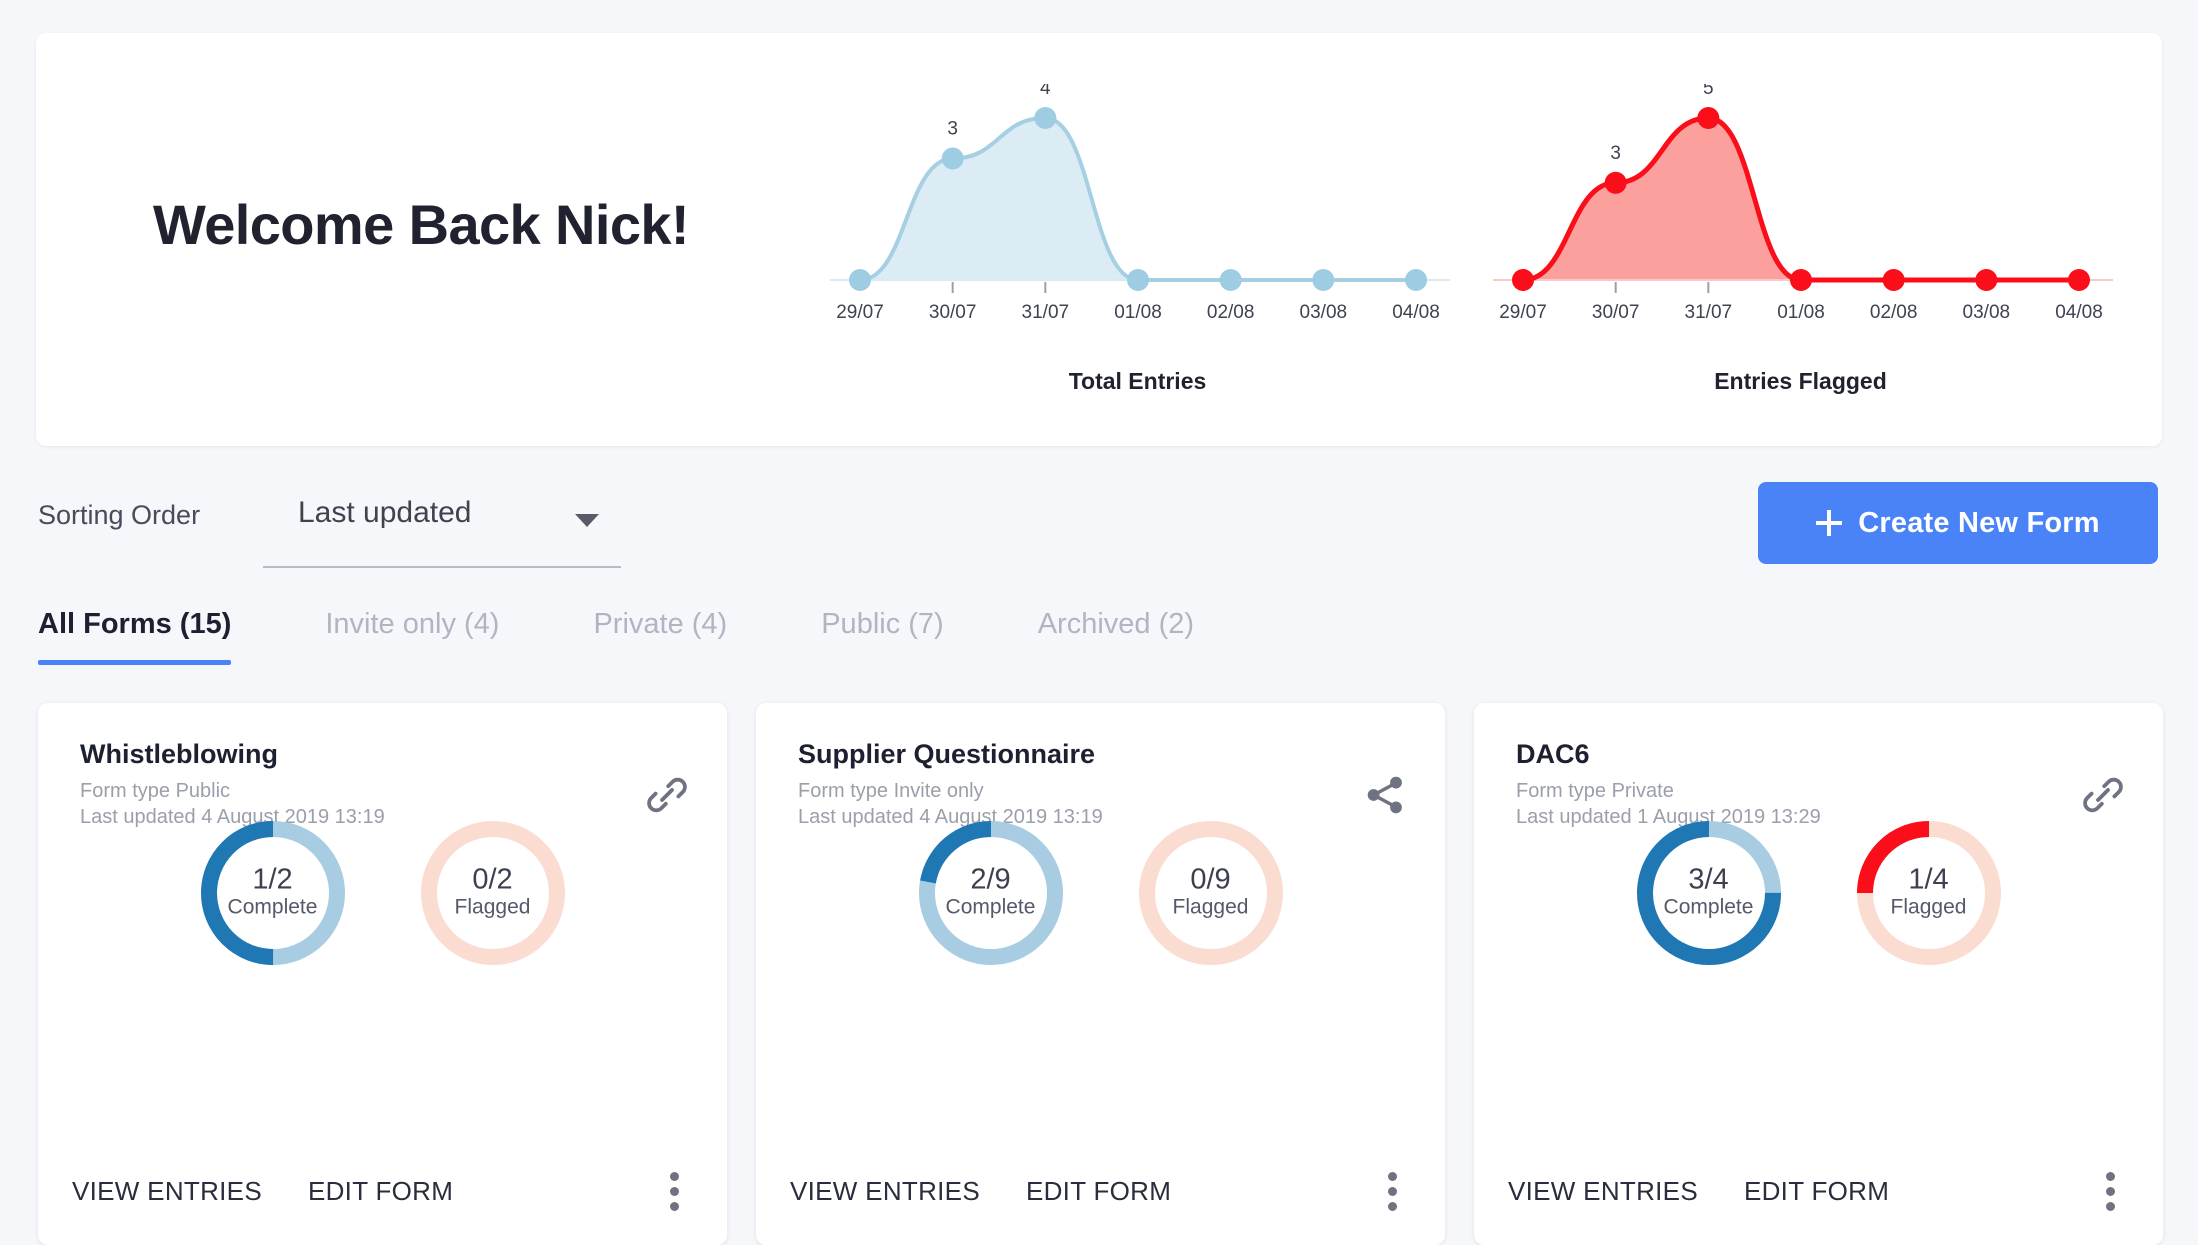 Image resolution: width=2198 pixels, height=1245 pixels. I want to click on flagged-donut: 0/2 Flagged, so click(493, 893).